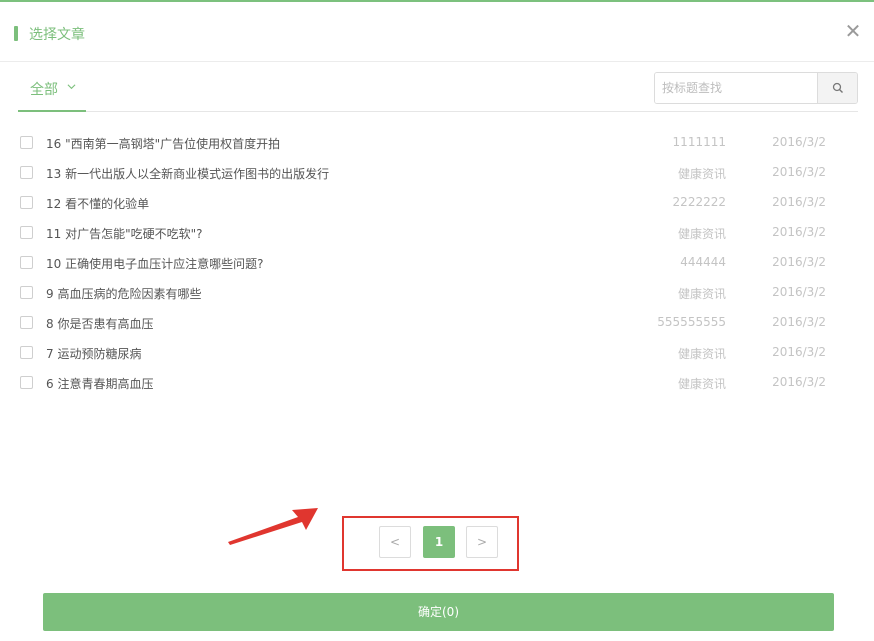 The height and width of the screenshot is (641, 874). I want to click on article-title: 8 你是否患有高血压, so click(100, 324).